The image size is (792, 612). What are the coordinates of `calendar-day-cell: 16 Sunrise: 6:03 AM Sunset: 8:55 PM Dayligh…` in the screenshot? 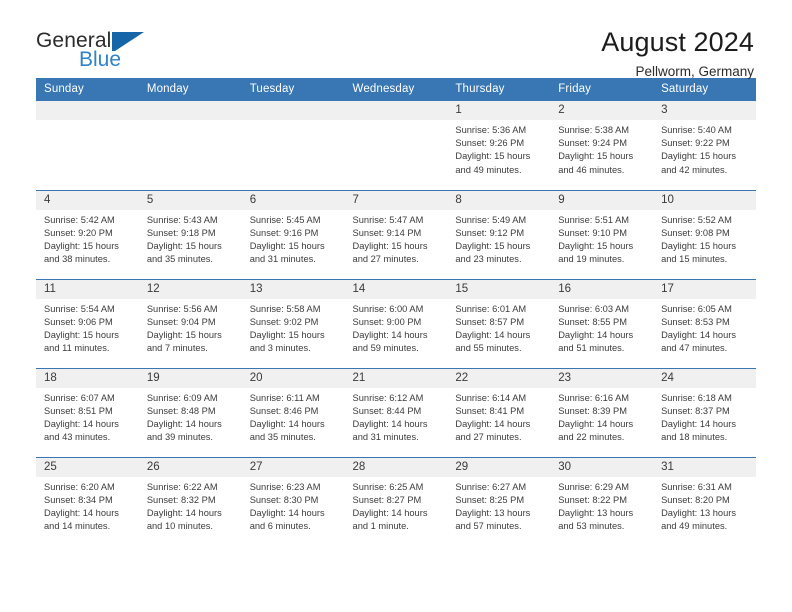 It's located at (602, 323).